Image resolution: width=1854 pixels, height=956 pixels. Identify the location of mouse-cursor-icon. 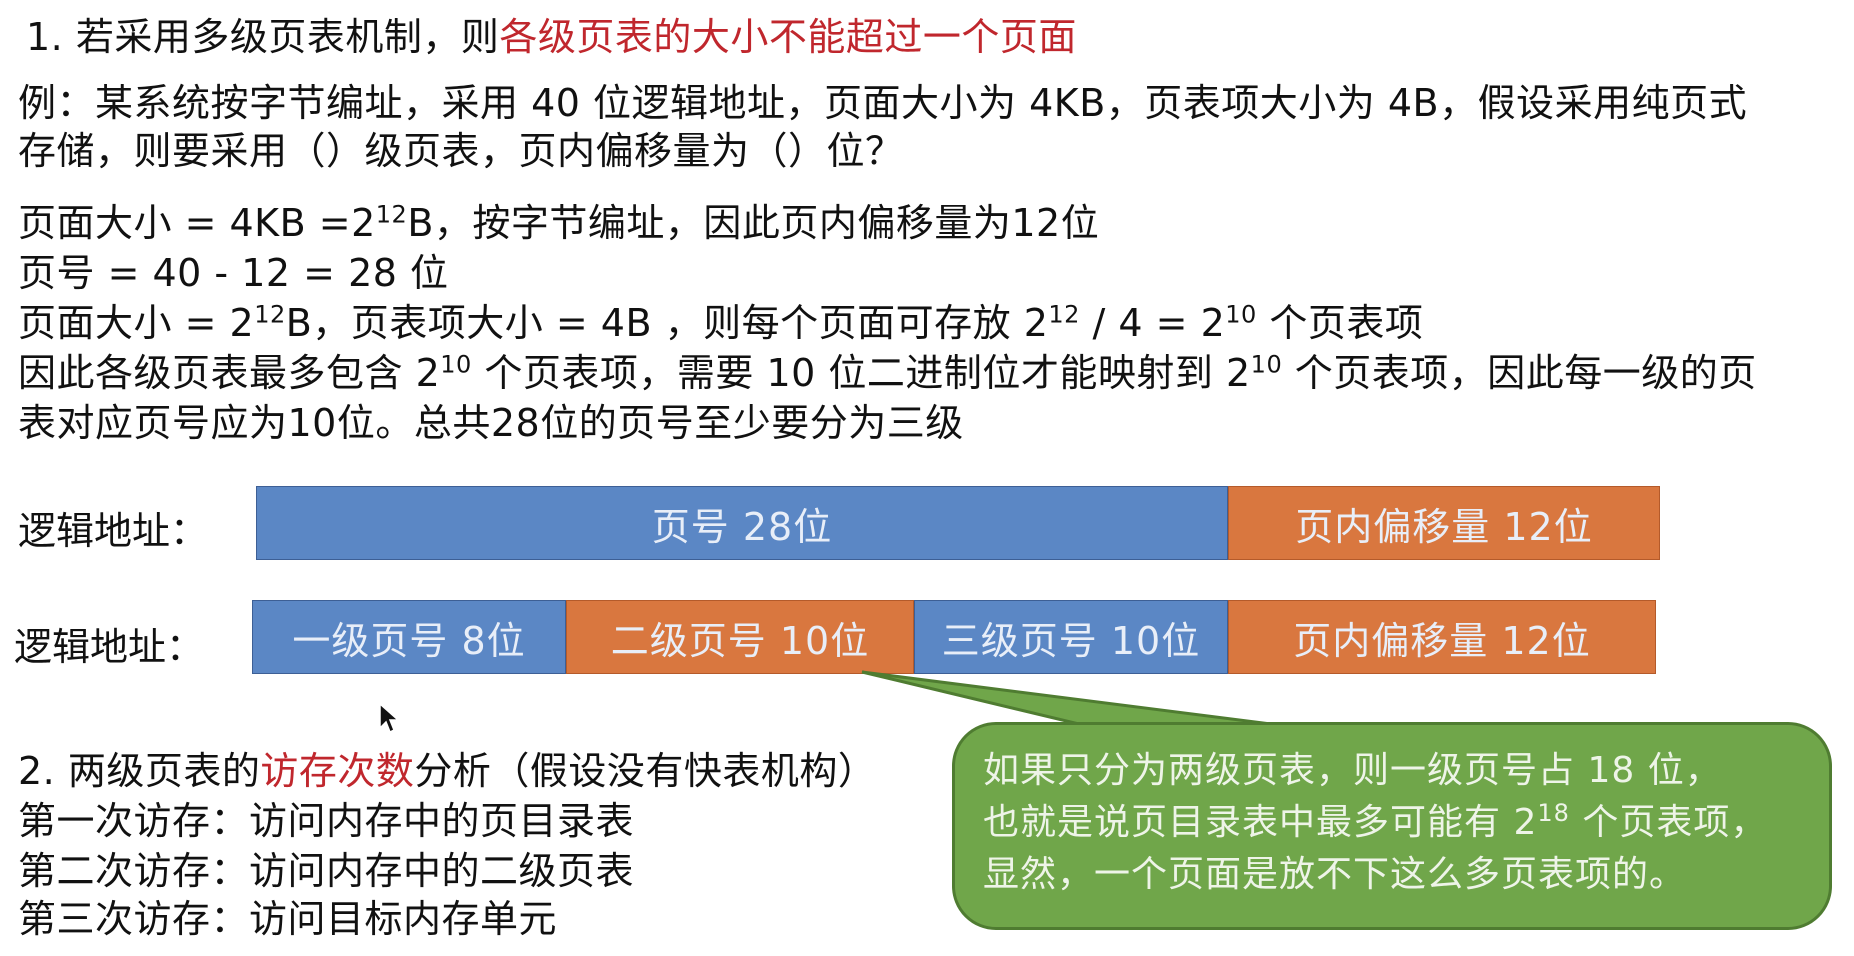
(389, 718).